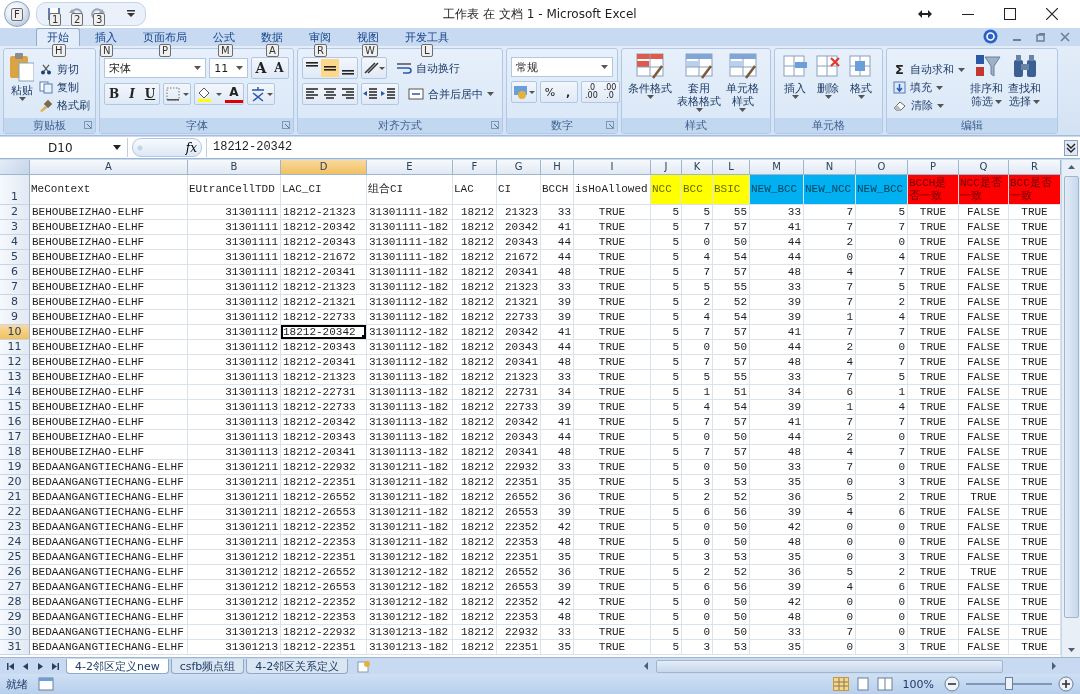 The width and height of the screenshot is (1080, 694). I want to click on table-cell: 44, so click(777, 347).